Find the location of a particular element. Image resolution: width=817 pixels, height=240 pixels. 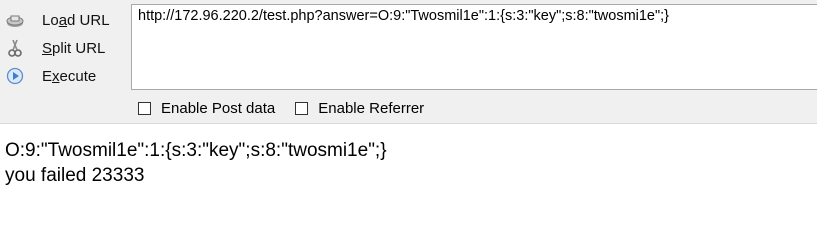

enable-referrer-label: Enable Referrer is located at coordinates (371, 108).